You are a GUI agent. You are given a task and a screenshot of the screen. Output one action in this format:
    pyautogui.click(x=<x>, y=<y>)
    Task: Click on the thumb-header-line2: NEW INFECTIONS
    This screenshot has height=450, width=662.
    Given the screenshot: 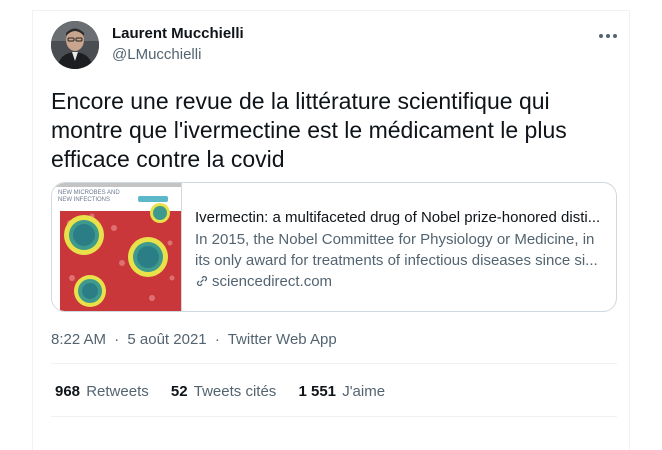 What is the action you would take?
    pyautogui.click(x=84, y=200)
    